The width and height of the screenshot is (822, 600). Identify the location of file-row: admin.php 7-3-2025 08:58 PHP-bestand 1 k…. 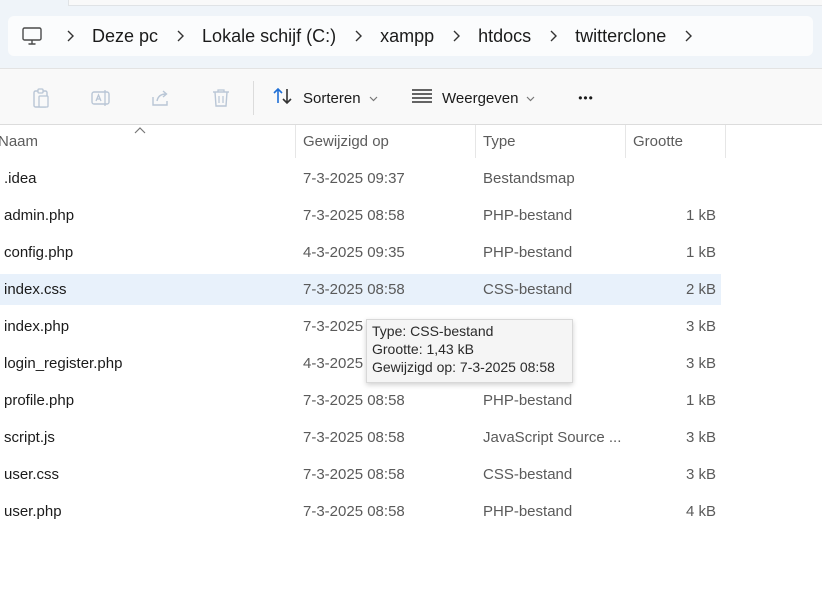
(411, 218).